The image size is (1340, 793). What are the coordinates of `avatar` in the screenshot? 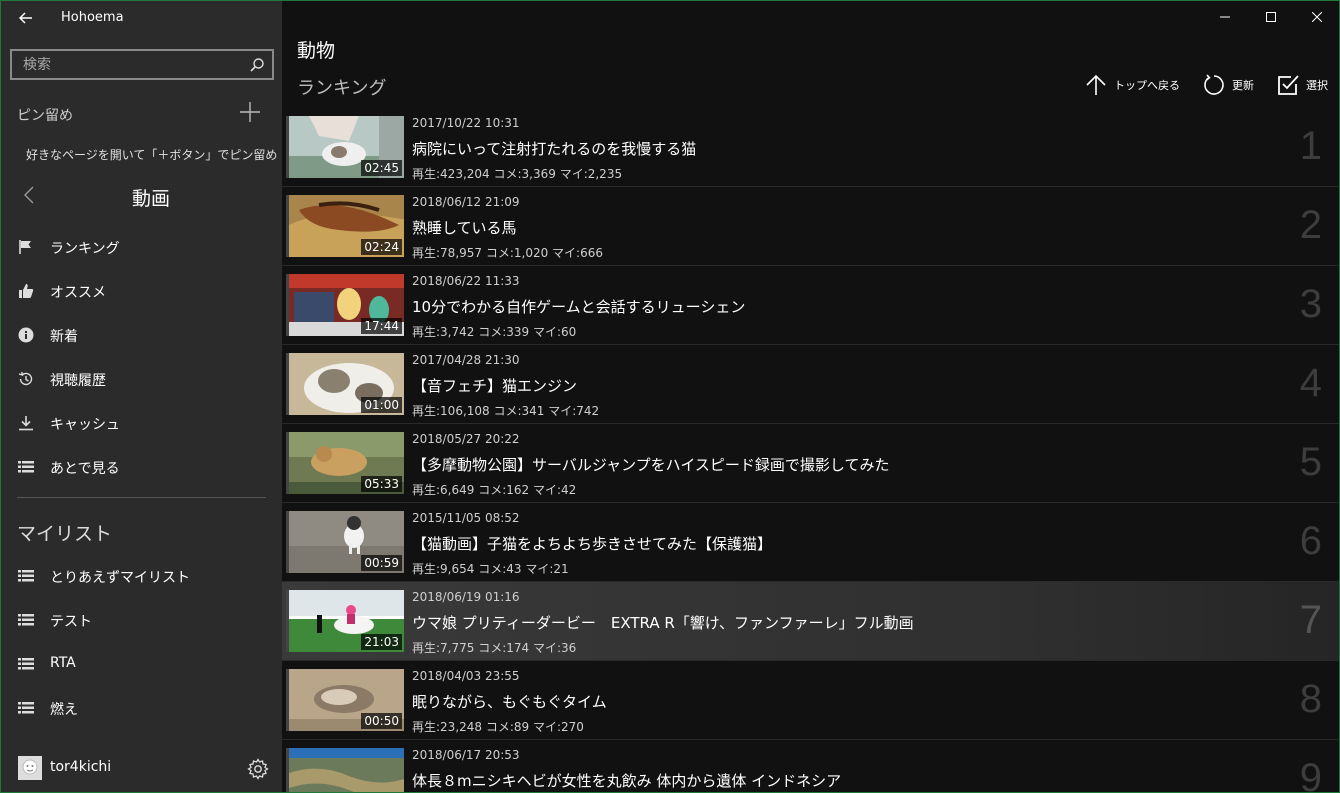 It's located at (30, 768).